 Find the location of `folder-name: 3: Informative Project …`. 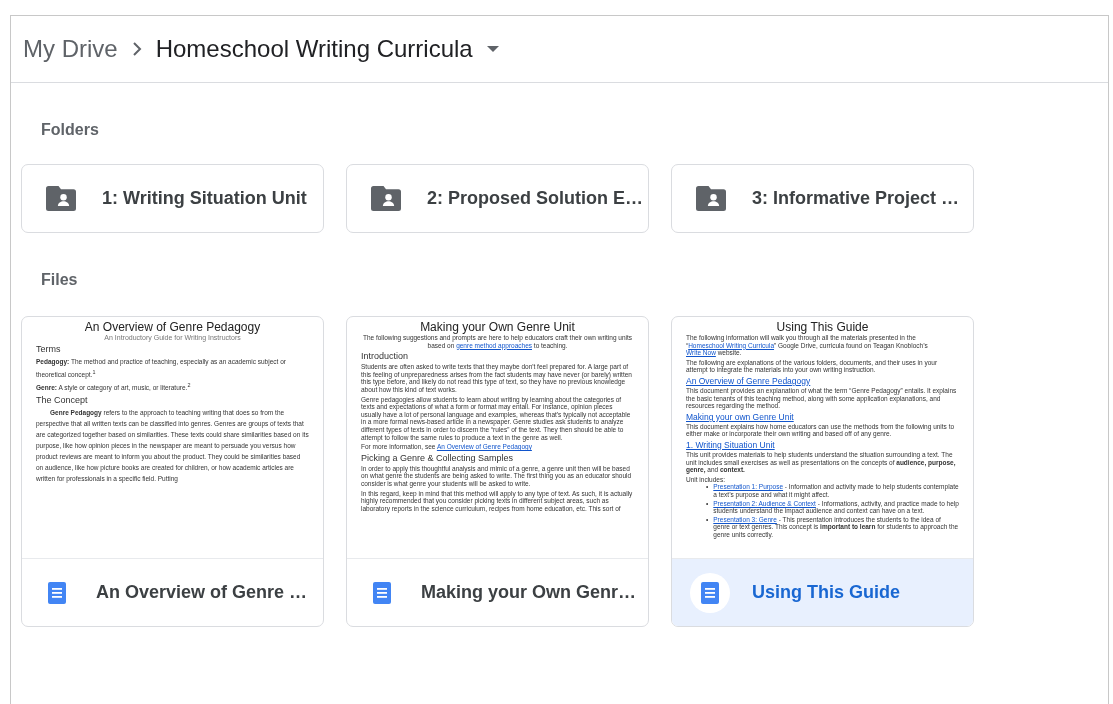

folder-name: 3: Informative Project … is located at coordinates (856, 198).